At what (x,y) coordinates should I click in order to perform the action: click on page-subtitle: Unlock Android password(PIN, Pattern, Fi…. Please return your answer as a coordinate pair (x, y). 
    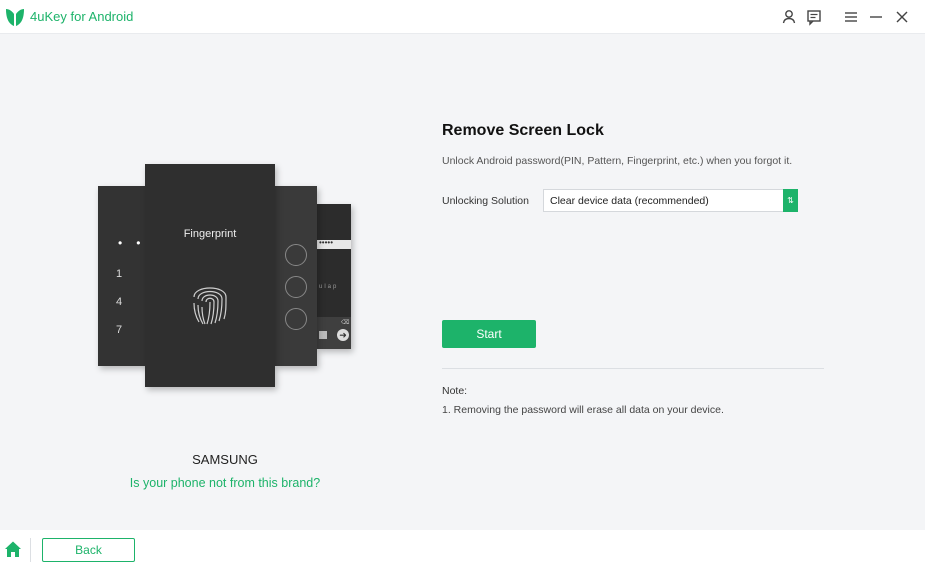
    Looking at the image, I should click on (617, 161).